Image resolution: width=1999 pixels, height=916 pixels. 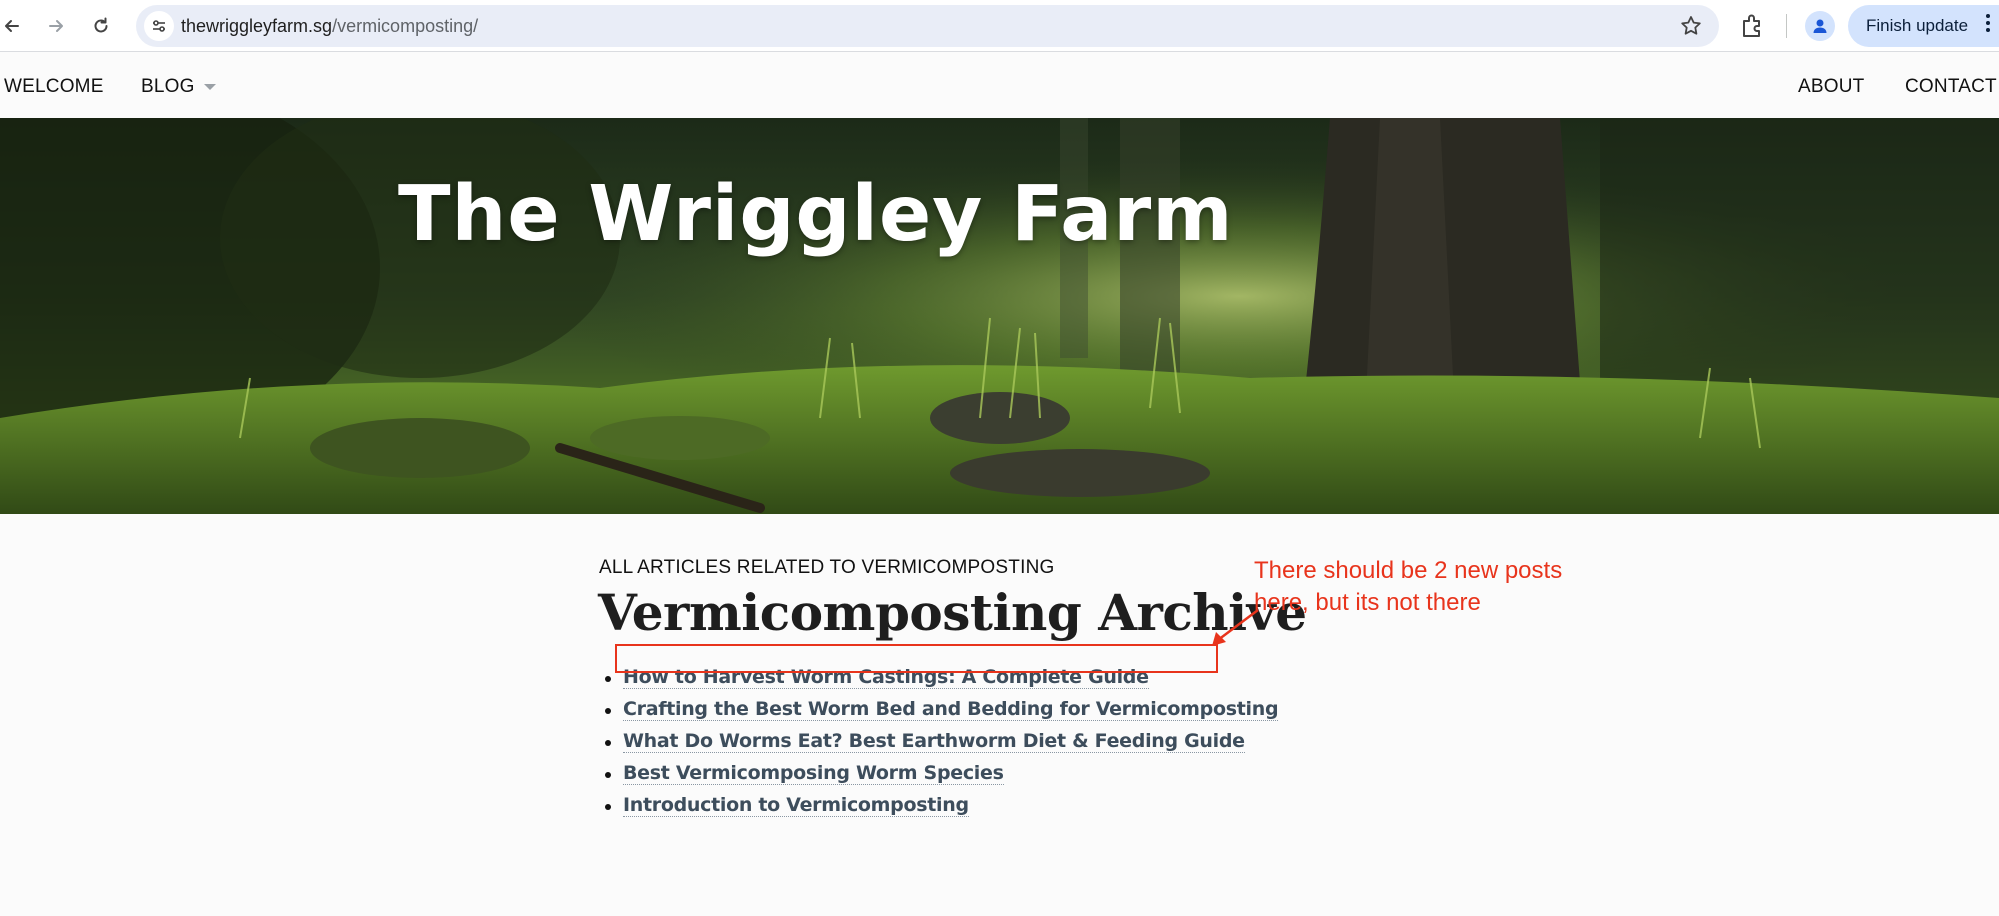 What do you see at coordinates (1786, 26) in the screenshot?
I see `toolbar-divider` at bounding box center [1786, 26].